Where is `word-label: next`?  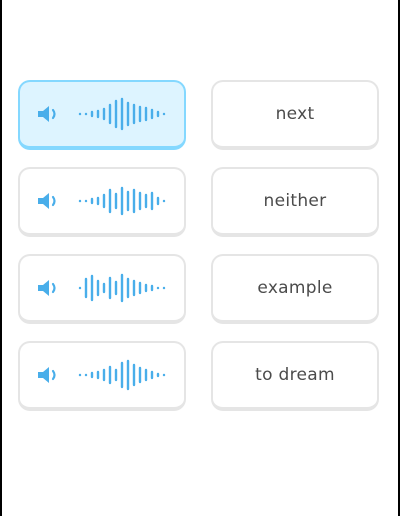 word-label: next is located at coordinates (295, 114).